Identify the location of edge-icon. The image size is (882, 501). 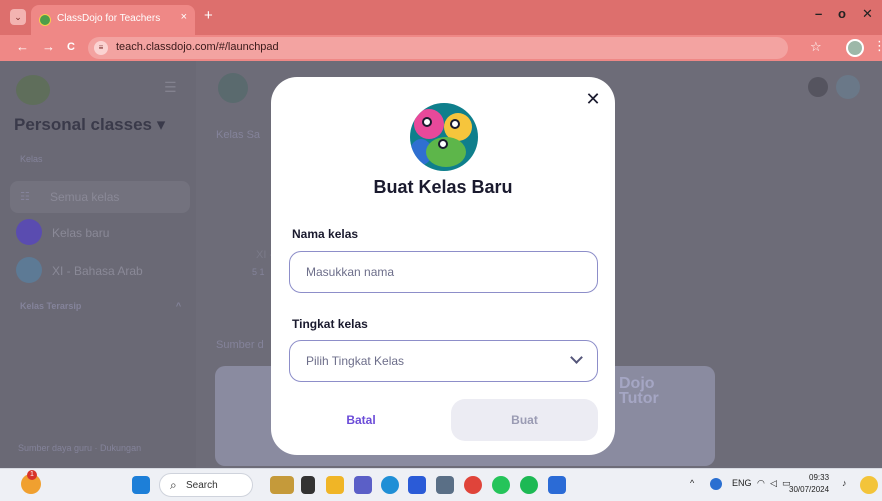
(390, 485).